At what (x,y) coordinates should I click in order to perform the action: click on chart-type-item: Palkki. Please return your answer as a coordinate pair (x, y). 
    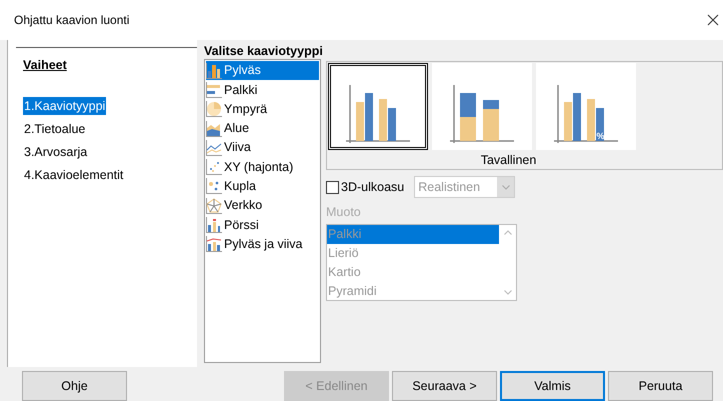
    Looking at the image, I should click on (262, 90).